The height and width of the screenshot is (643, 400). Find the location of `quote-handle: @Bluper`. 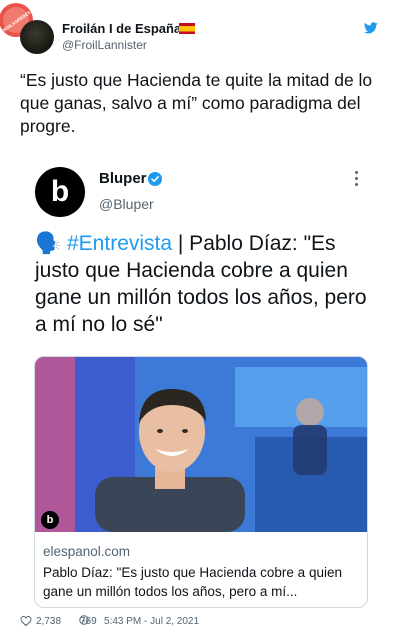

quote-handle: @Bluper is located at coordinates (126, 204).